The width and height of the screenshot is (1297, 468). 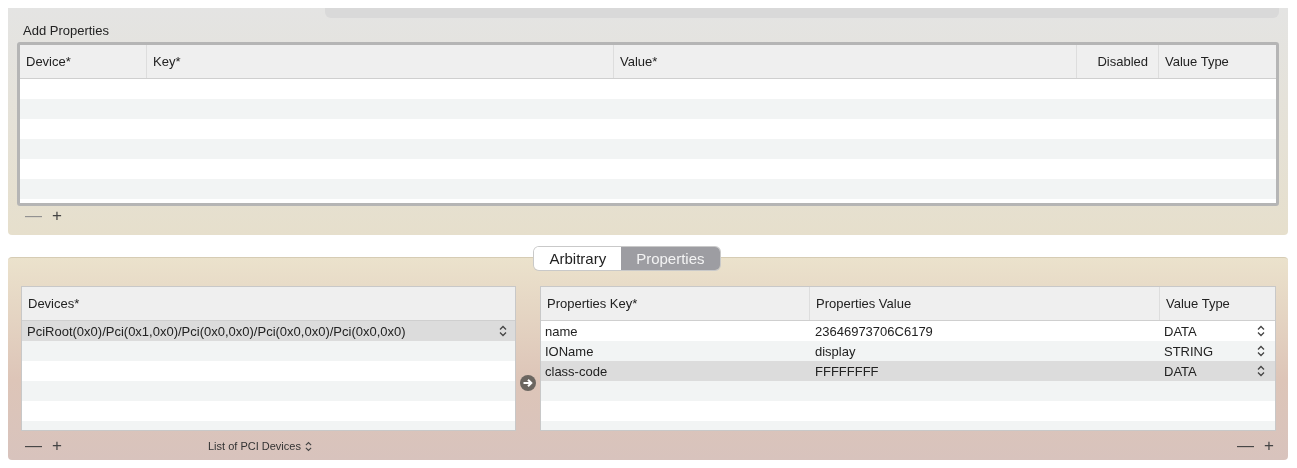 I want to click on column-header: Properties Value, so click(x=985, y=303).